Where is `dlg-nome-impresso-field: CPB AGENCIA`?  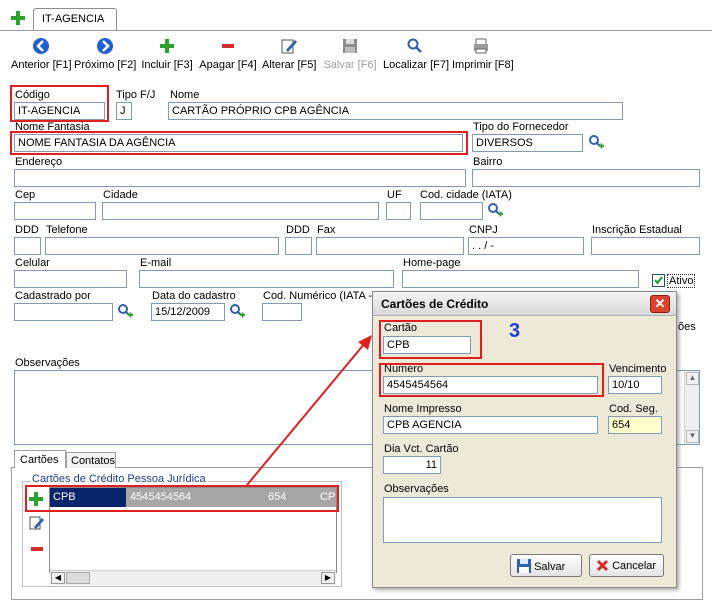
dlg-nome-impresso-field: CPB AGENCIA is located at coordinates (490, 425).